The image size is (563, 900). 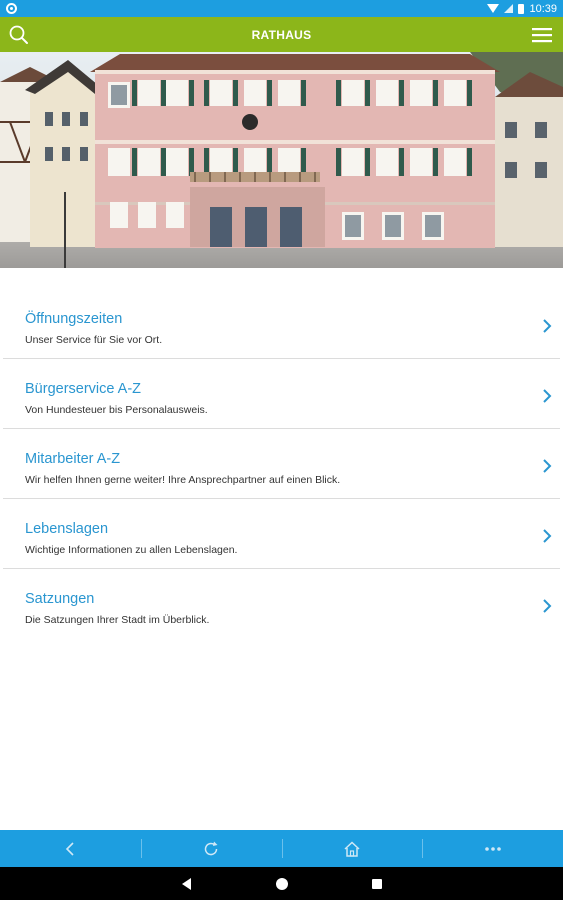 I want to click on system-back-button, so click(x=187, y=884).